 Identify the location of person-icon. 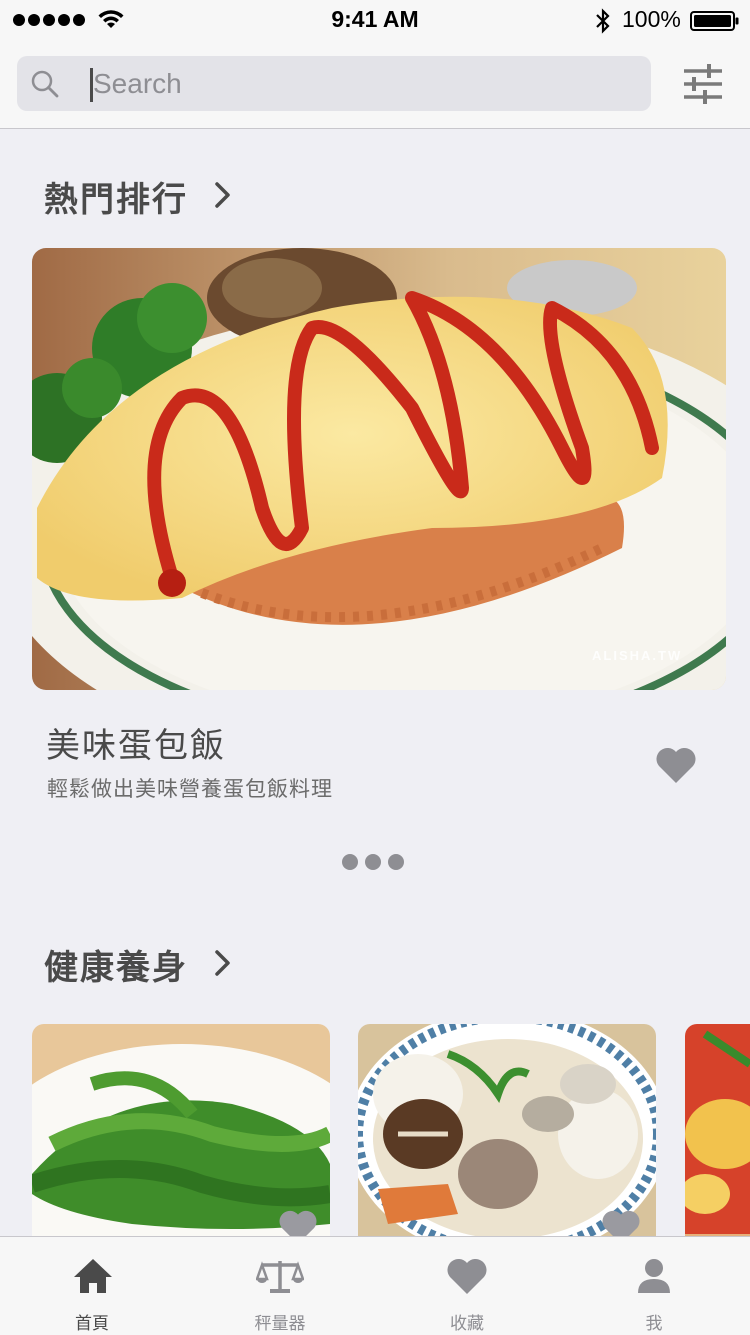
(654, 1276).